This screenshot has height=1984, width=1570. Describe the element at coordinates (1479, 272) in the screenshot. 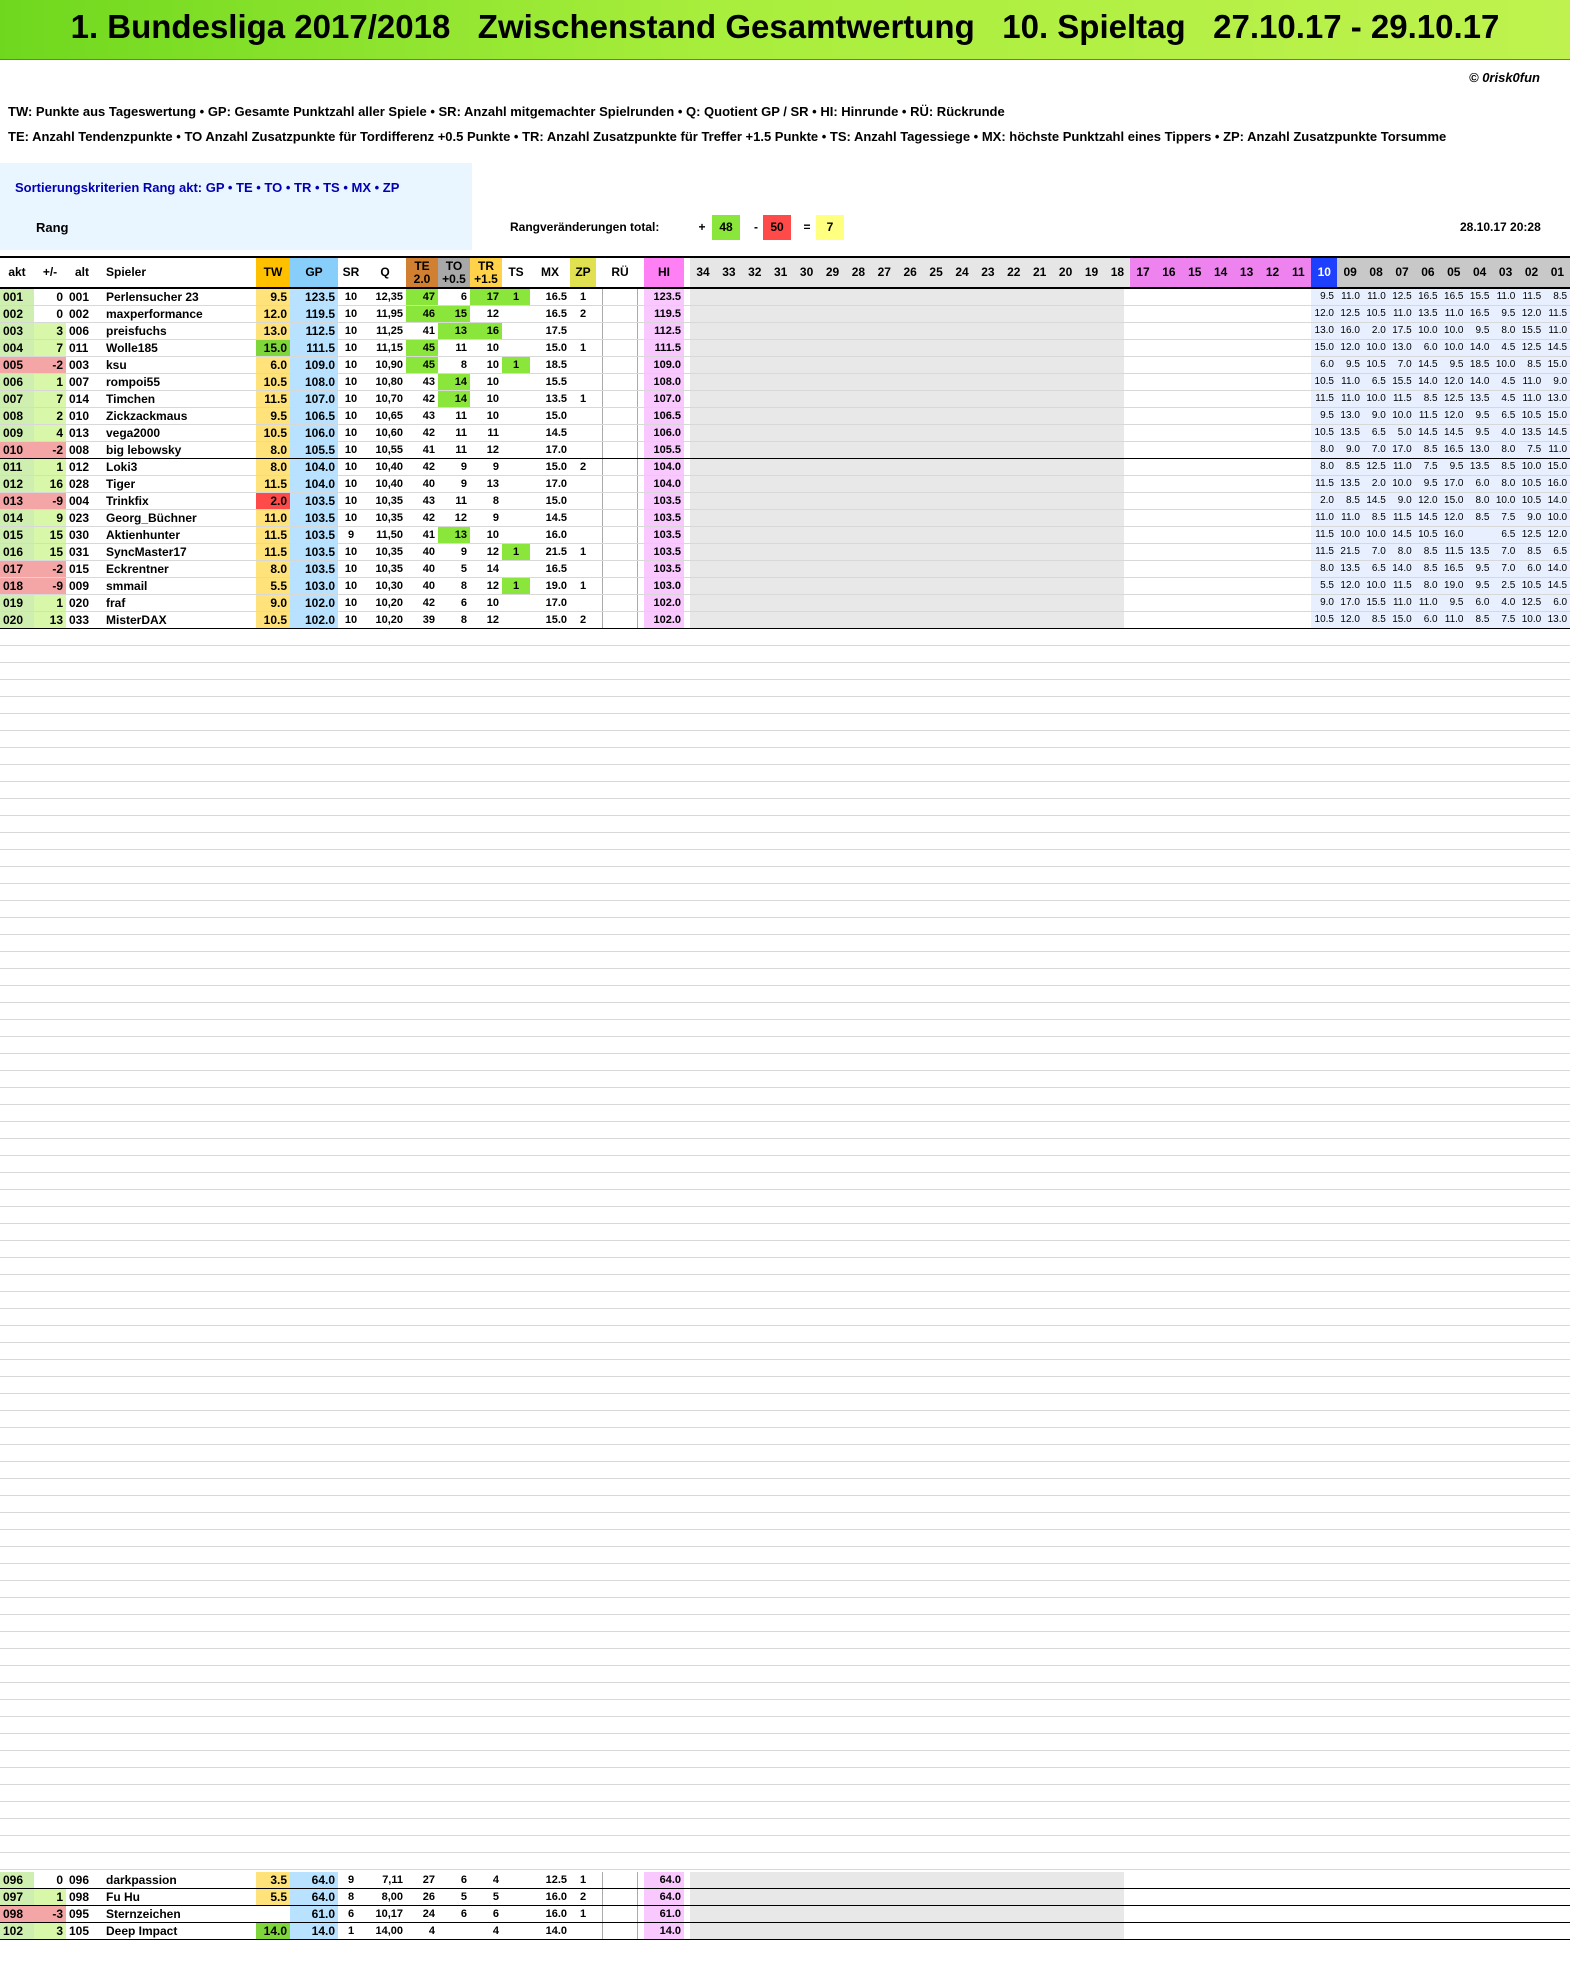

I see `round-header-04: 04` at that location.